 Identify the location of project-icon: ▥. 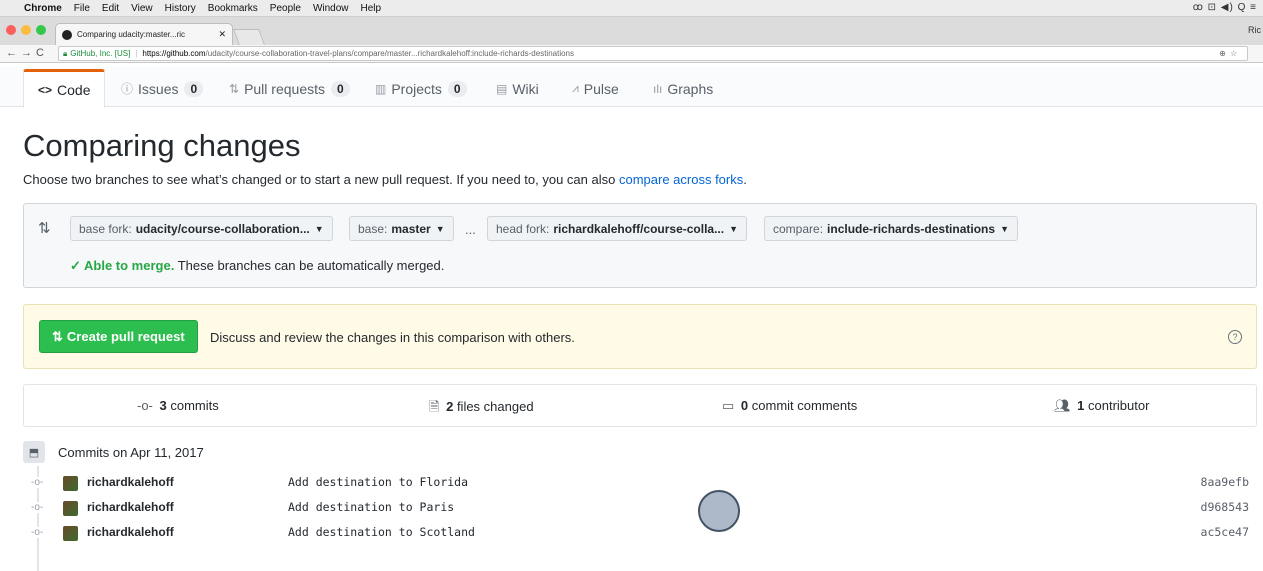
(381, 88).